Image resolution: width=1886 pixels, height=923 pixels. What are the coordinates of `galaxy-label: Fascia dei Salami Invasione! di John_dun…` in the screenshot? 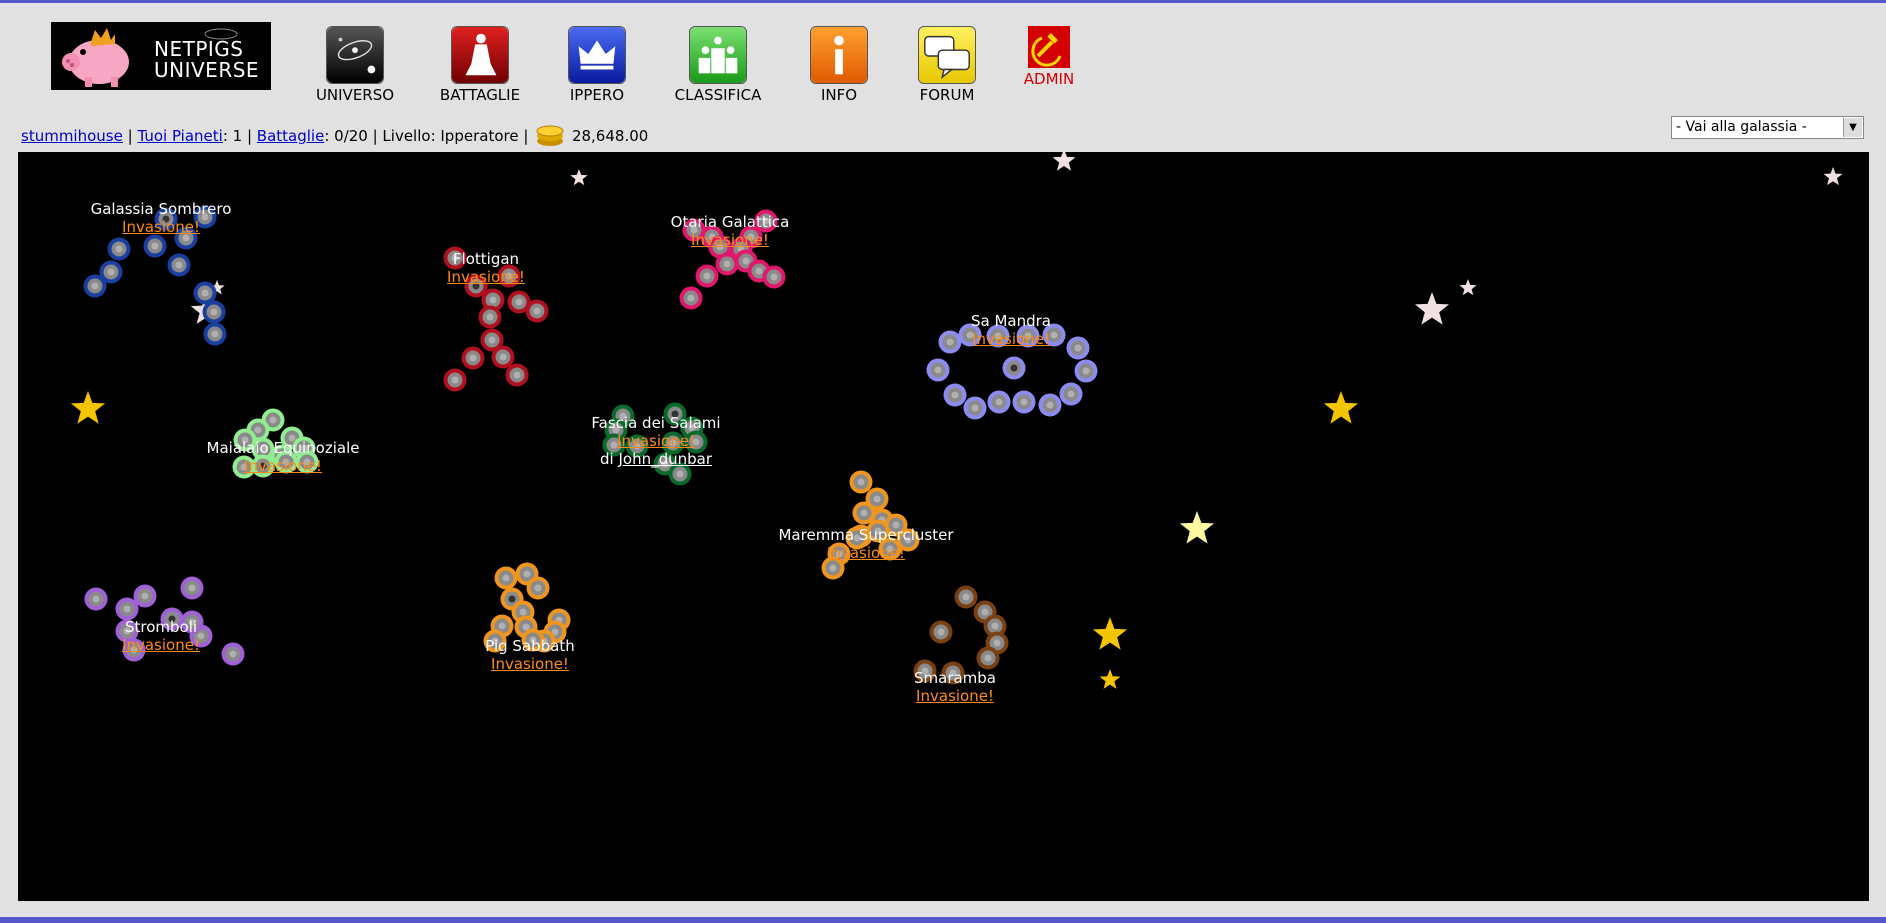 It's located at (655, 441).